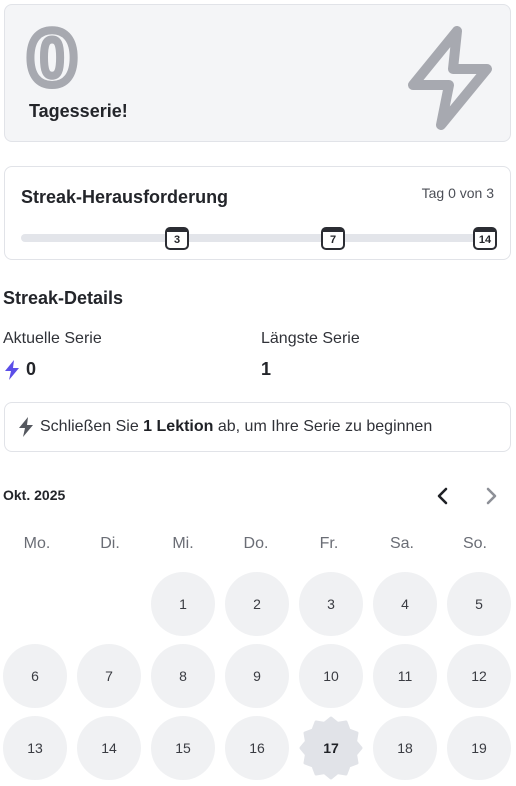 Image resolution: width=516 pixels, height=786 pixels. I want to click on calendar-day: 8, so click(183, 676).